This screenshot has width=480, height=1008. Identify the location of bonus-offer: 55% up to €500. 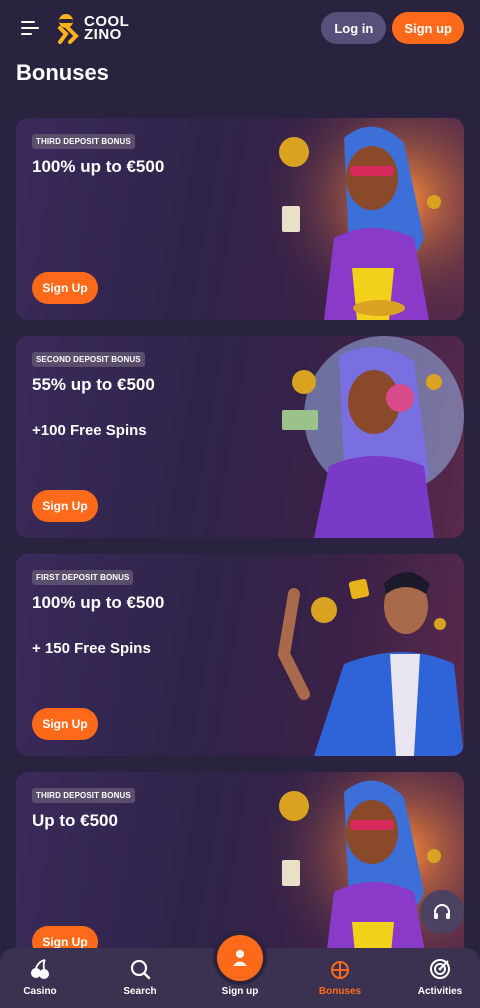
(93, 384).